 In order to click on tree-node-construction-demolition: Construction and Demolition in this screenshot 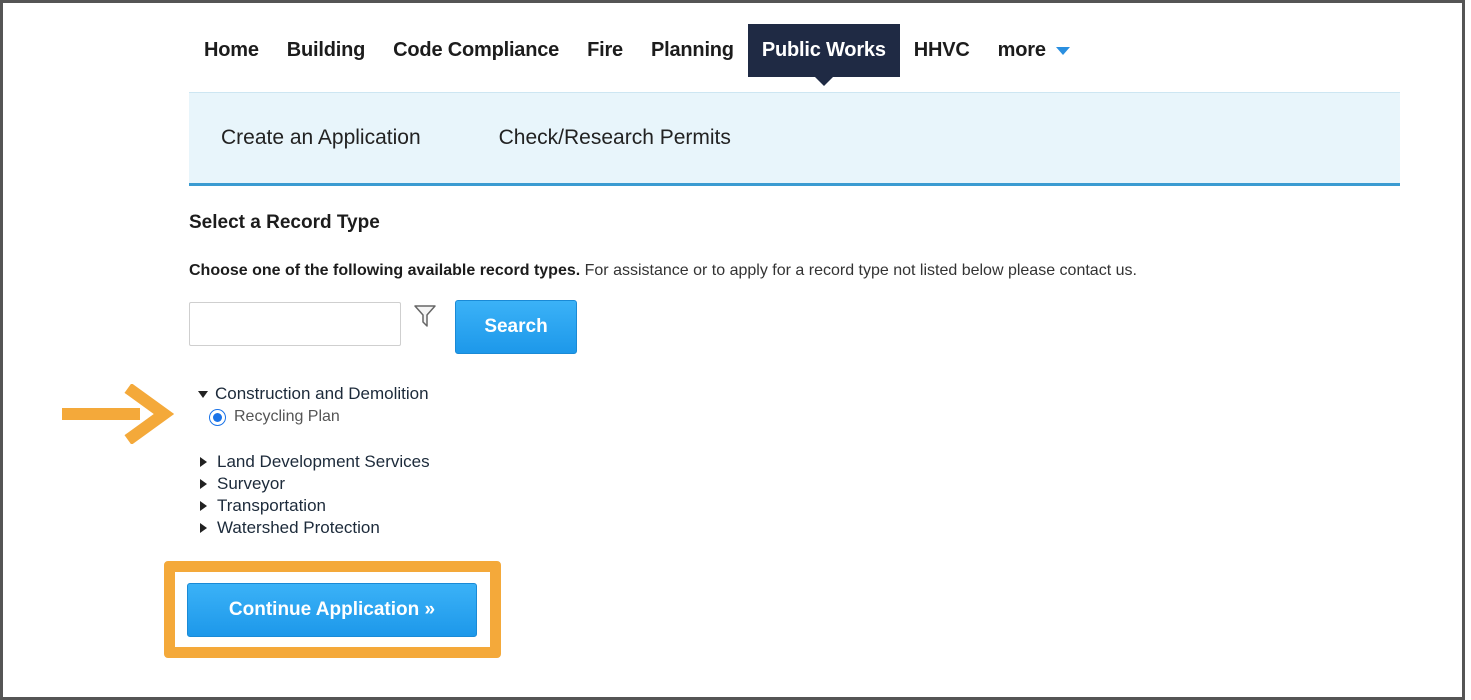, I will do `click(313, 394)`.